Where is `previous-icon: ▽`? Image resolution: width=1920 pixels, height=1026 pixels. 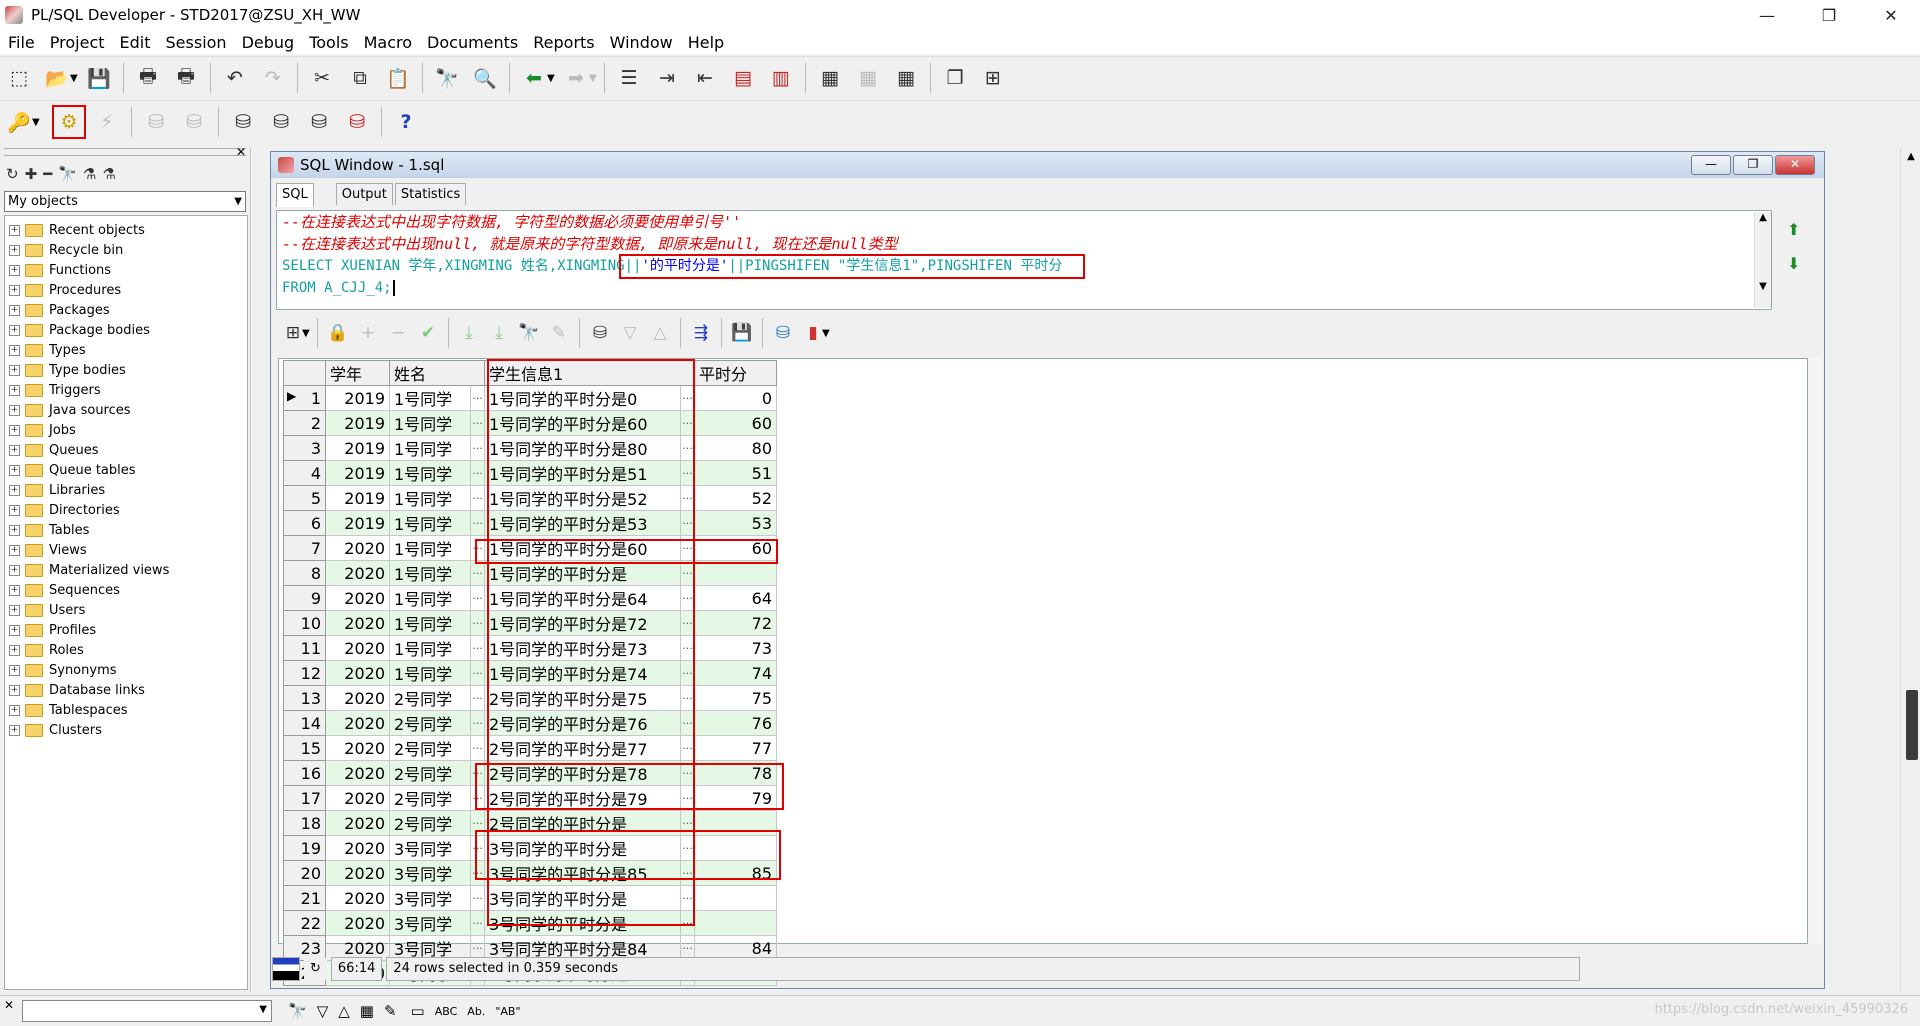 previous-icon: ▽ is located at coordinates (630, 333).